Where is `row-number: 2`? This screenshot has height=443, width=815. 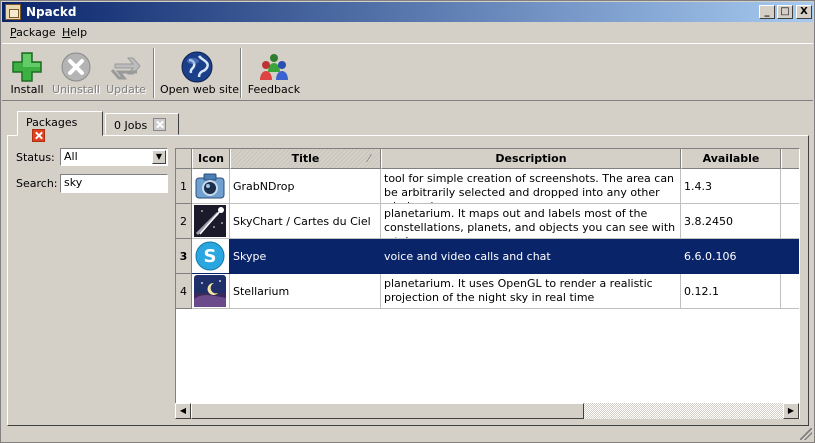 row-number: 2 is located at coordinates (184, 221).